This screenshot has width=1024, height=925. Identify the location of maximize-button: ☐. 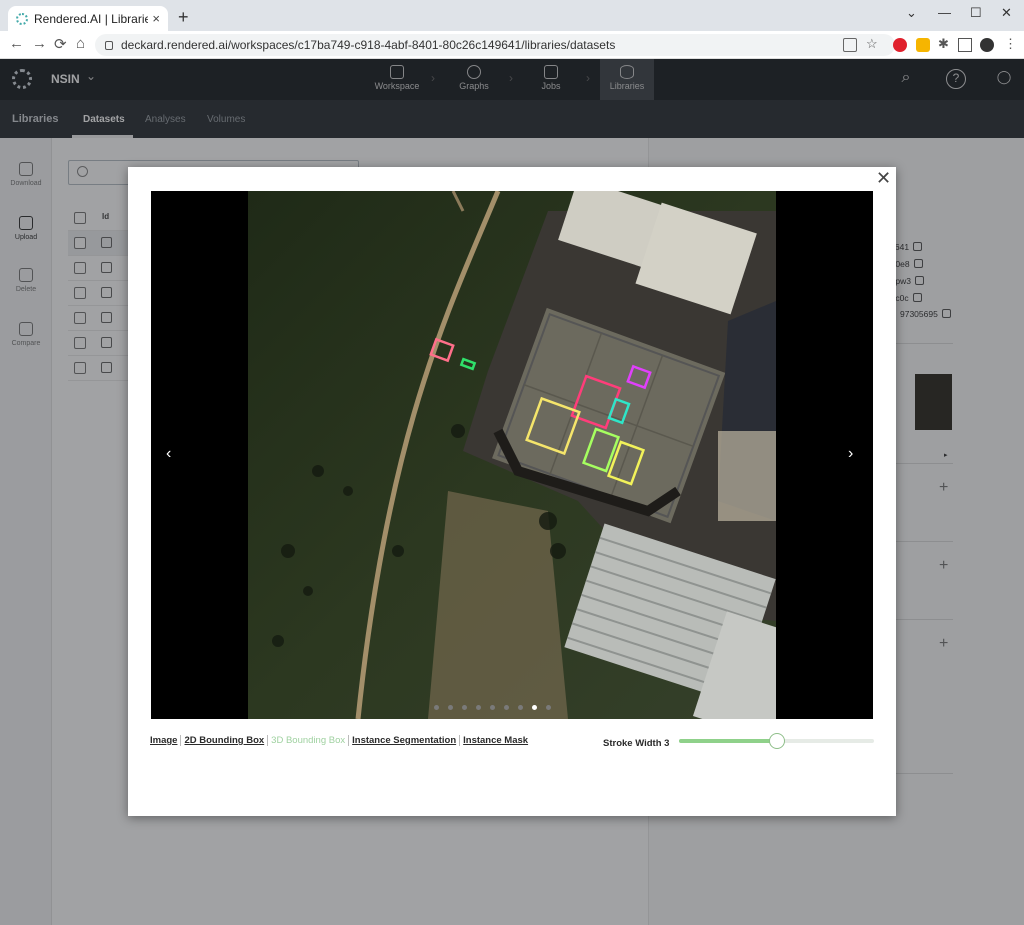
(976, 13).